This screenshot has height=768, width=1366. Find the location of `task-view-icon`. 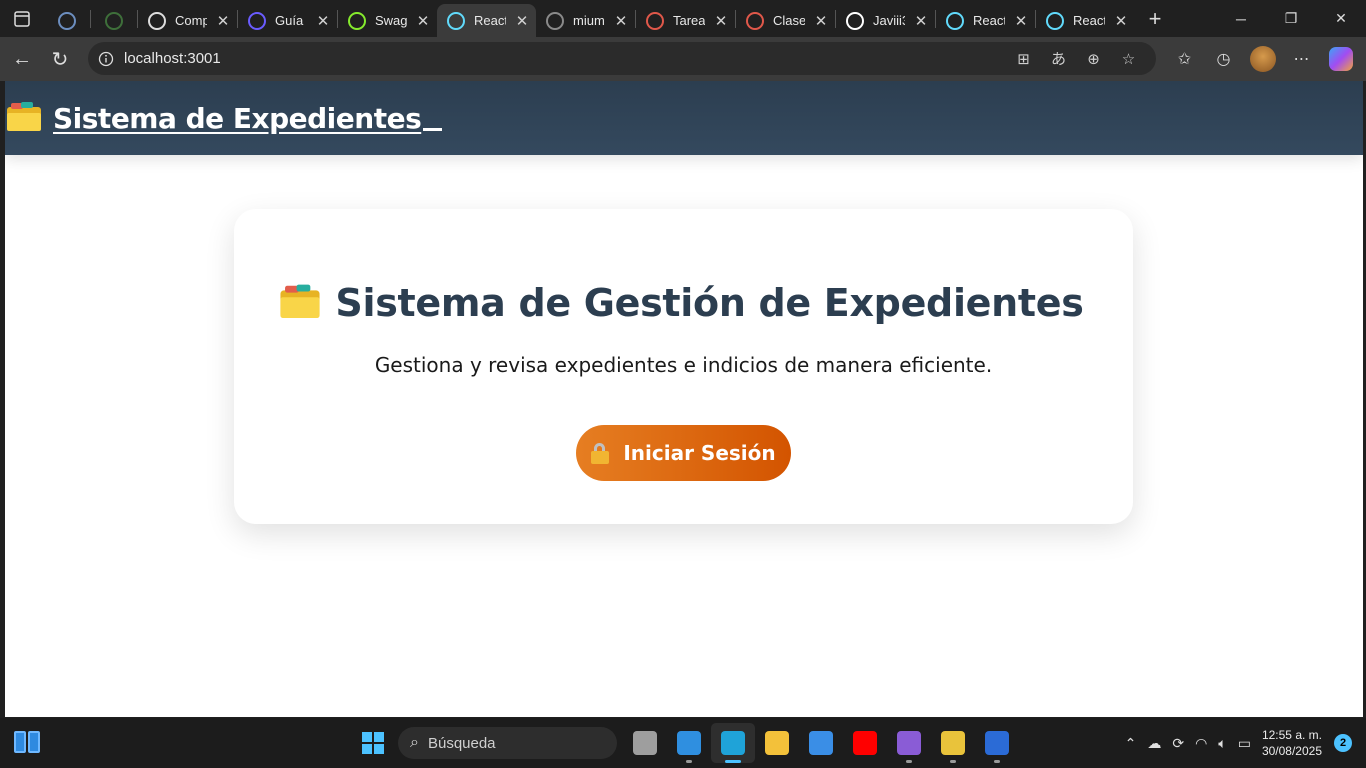

task-view-icon is located at coordinates (645, 743).